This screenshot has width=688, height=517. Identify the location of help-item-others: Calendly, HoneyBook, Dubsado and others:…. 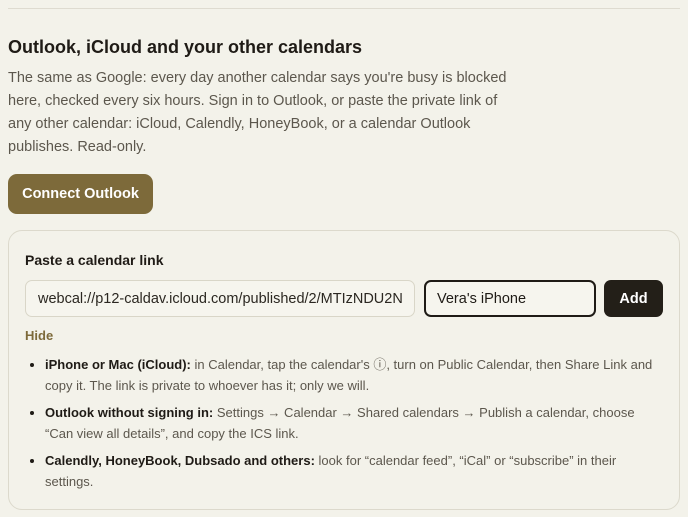
(355, 471).